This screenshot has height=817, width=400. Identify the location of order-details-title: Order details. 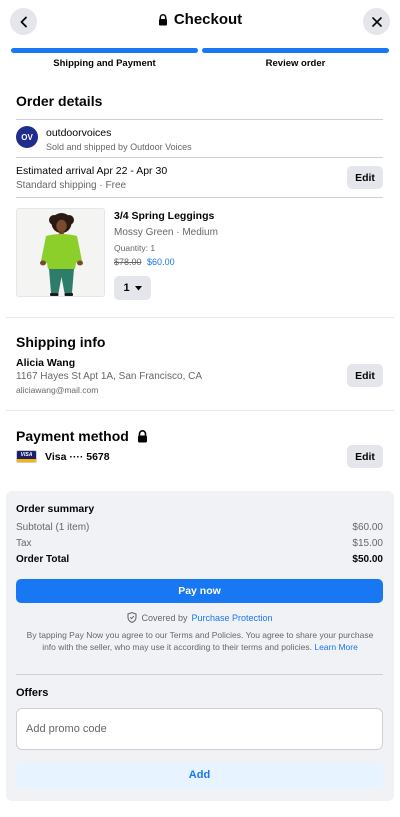
(59, 101).